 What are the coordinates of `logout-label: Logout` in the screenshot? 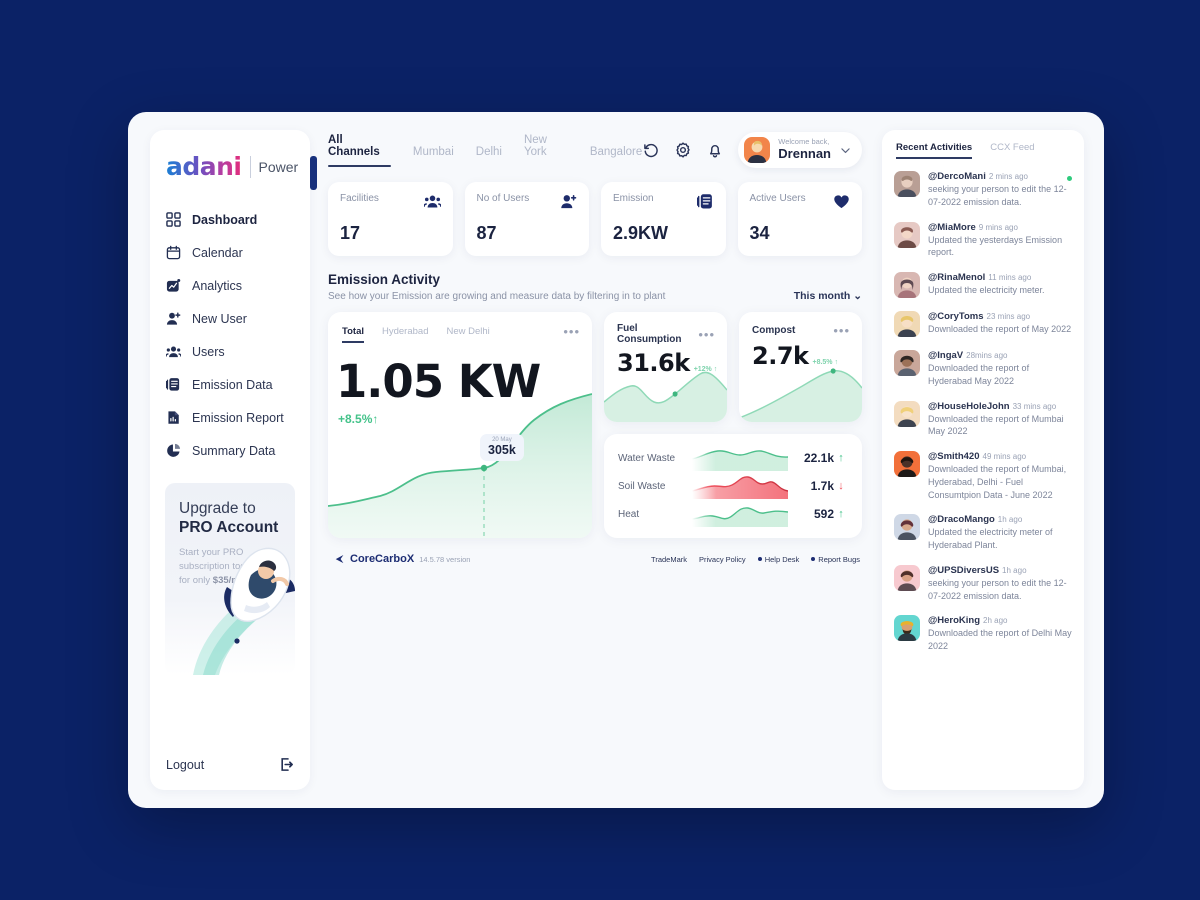 It's located at (185, 764).